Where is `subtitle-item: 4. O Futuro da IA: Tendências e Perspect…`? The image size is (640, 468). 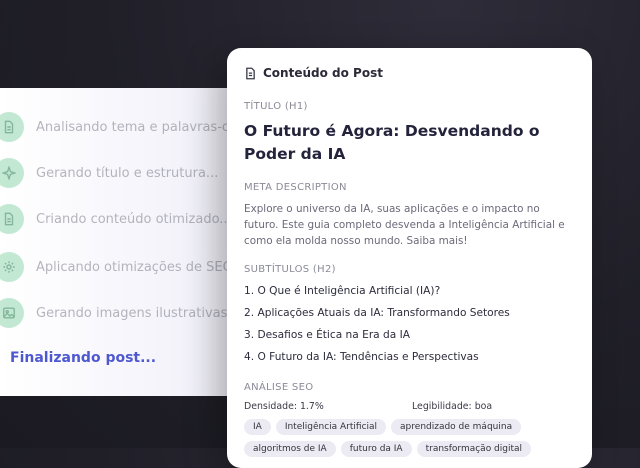 subtitle-item: 4. O Futuro da IA: Tendências e Perspect… is located at coordinates (361, 357).